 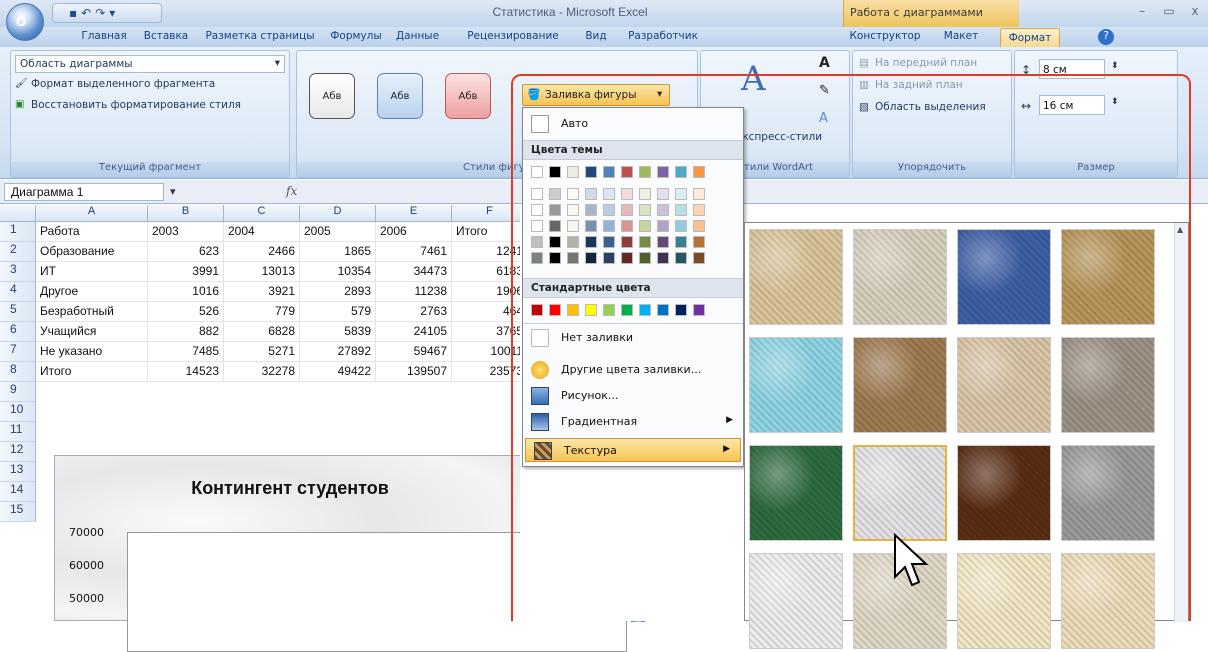 I want to click on tab-insert: Вставка, so click(x=166, y=37).